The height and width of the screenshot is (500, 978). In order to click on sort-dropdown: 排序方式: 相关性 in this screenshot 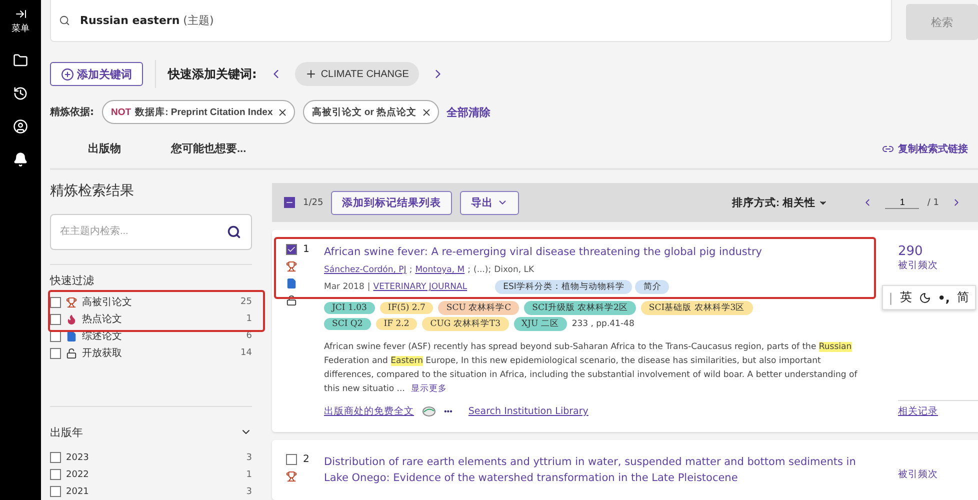, I will do `click(780, 202)`.